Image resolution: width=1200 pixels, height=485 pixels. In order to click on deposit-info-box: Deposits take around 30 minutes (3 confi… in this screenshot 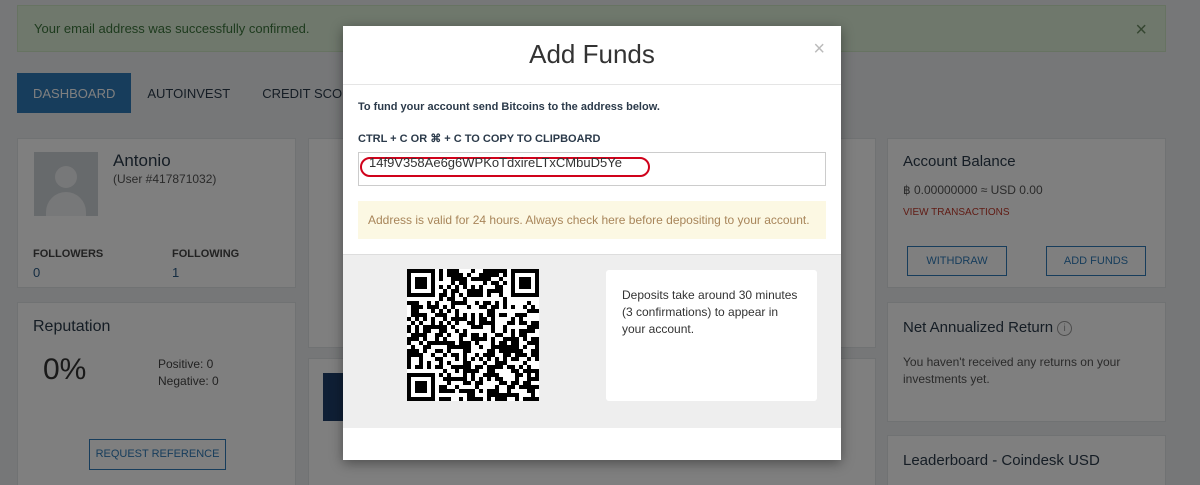, I will do `click(711, 335)`.